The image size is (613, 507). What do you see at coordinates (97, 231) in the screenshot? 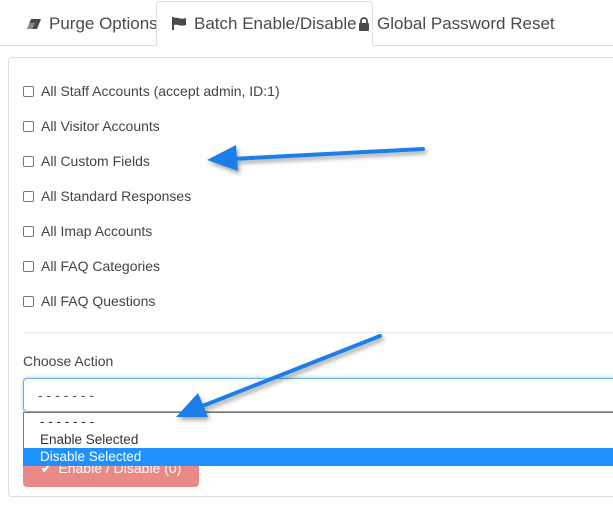
I see `checkbox-label: All Imap Accounts` at bounding box center [97, 231].